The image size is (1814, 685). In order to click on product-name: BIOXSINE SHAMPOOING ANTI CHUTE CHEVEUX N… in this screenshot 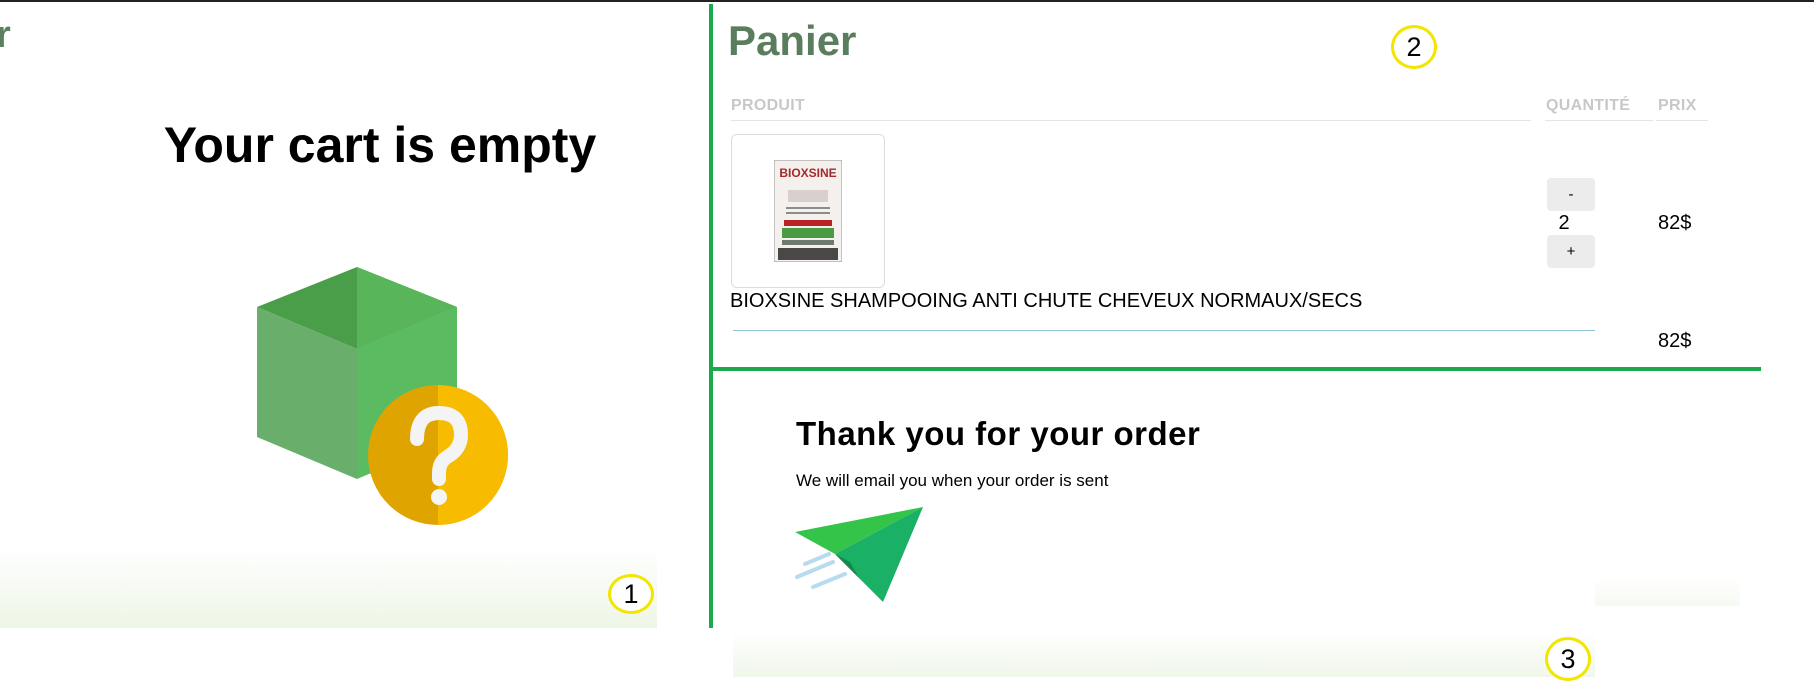, I will do `click(1046, 301)`.